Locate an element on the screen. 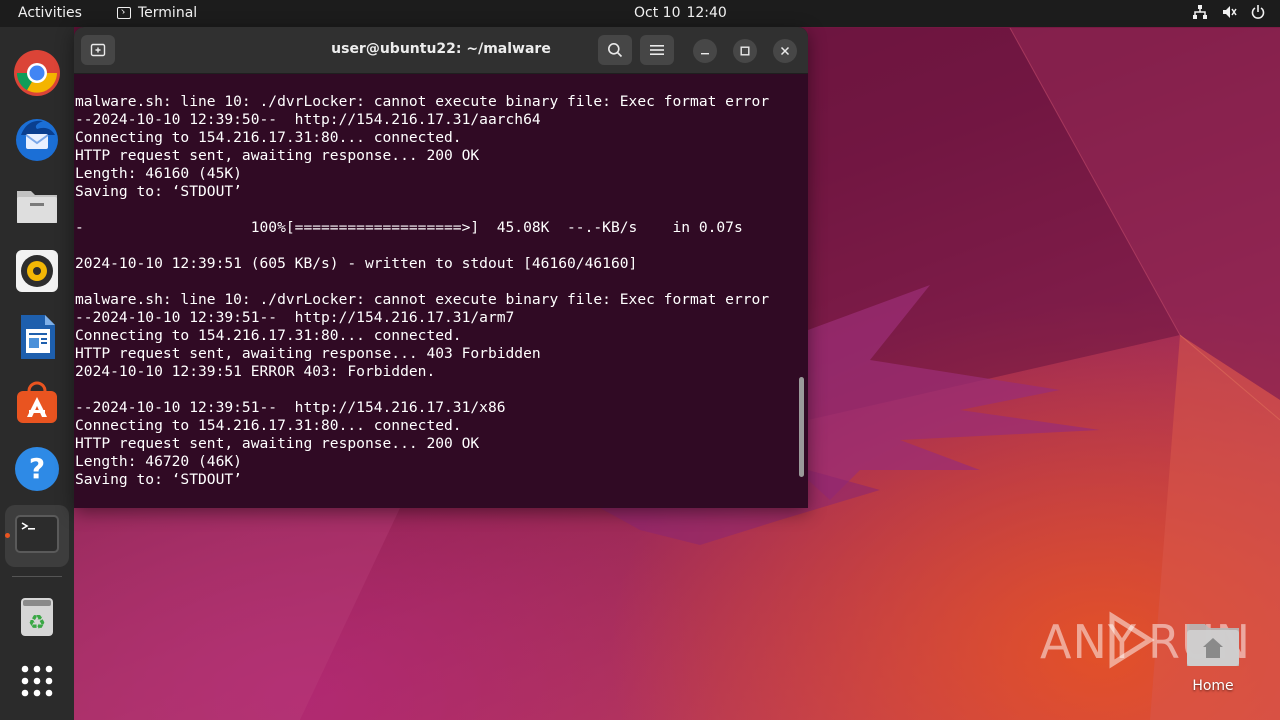  search-button is located at coordinates (615, 50).